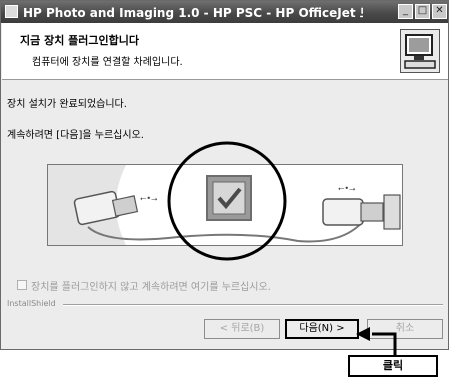 The width and height of the screenshot is (449, 386). What do you see at coordinates (384, 344) in the screenshot?
I see `callout-connector` at bounding box center [384, 344].